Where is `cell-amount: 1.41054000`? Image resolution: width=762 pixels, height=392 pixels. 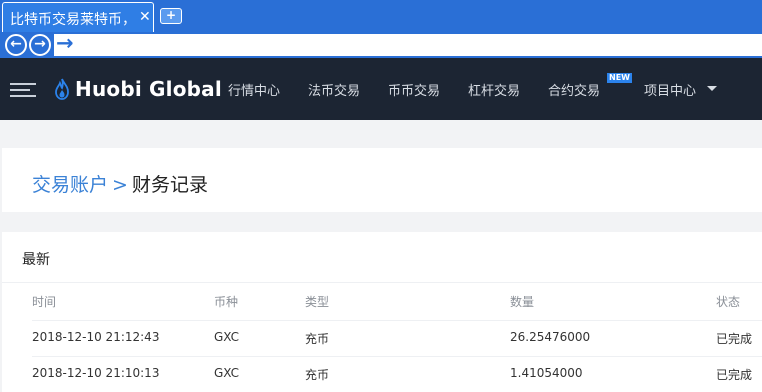
cell-amount: 1.41054000 is located at coordinates (546, 373).